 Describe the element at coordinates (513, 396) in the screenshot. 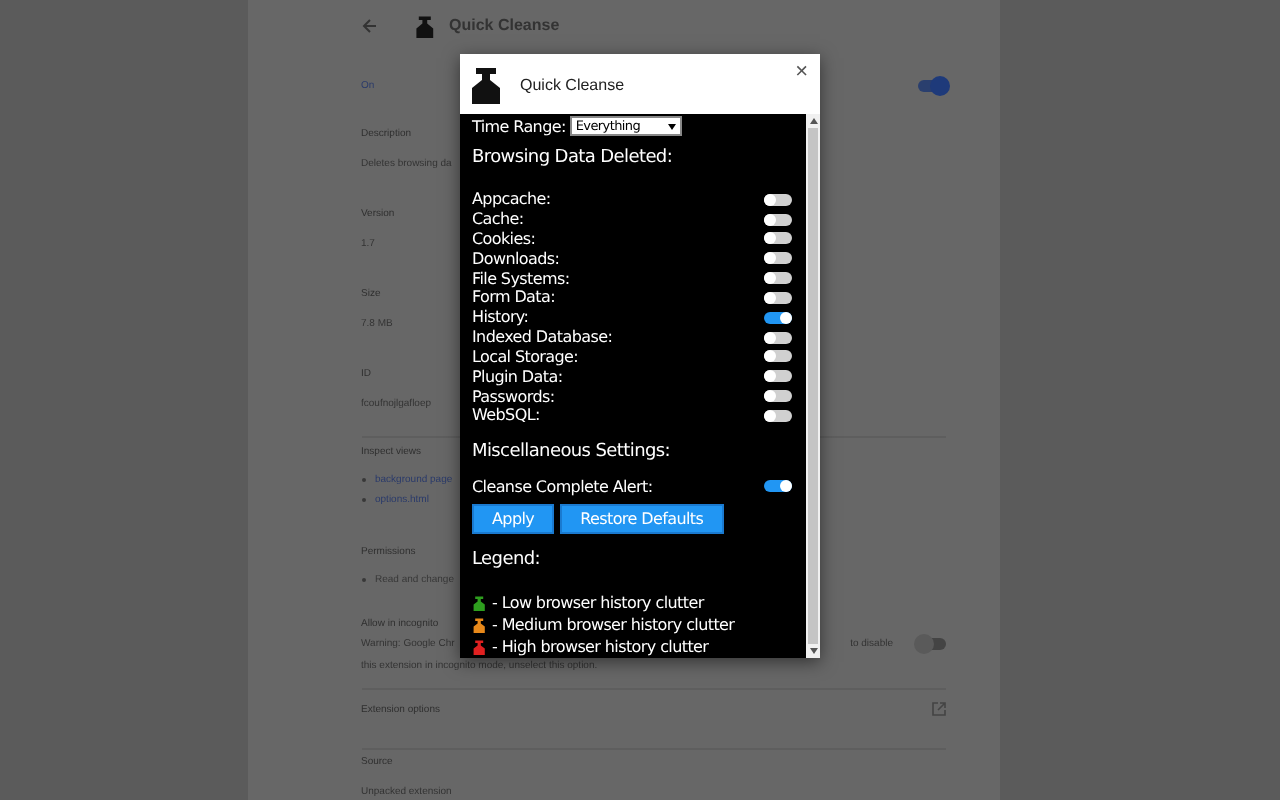

I see `option-label: Passwords:` at that location.